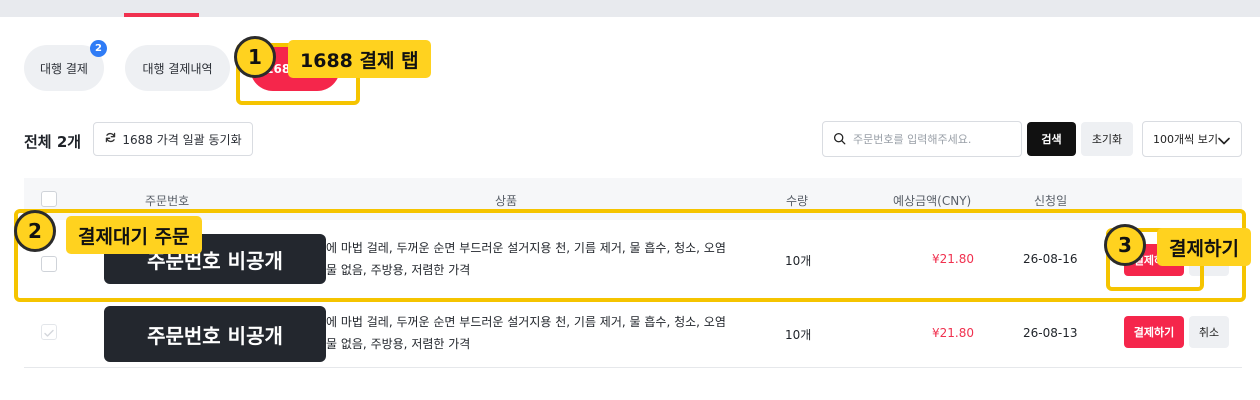 The image size is (1260, 400). What do you see at coordinates (630, 8) in the screenshot?
I see `top-nav-bar` at bounding box center [630, 8].